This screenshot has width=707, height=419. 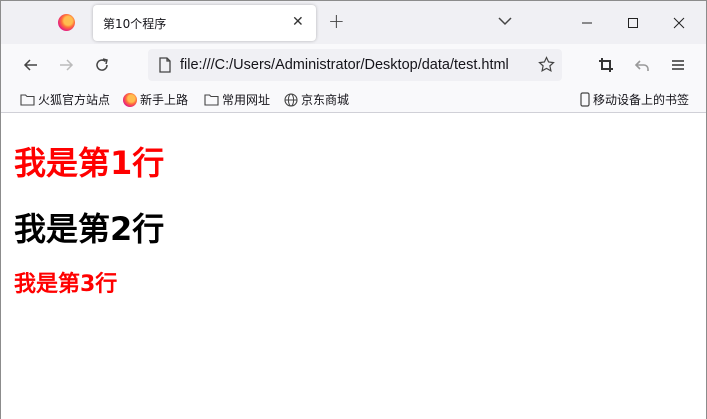 I want to click on new-tab-button: +, so click(x=336, y=21).